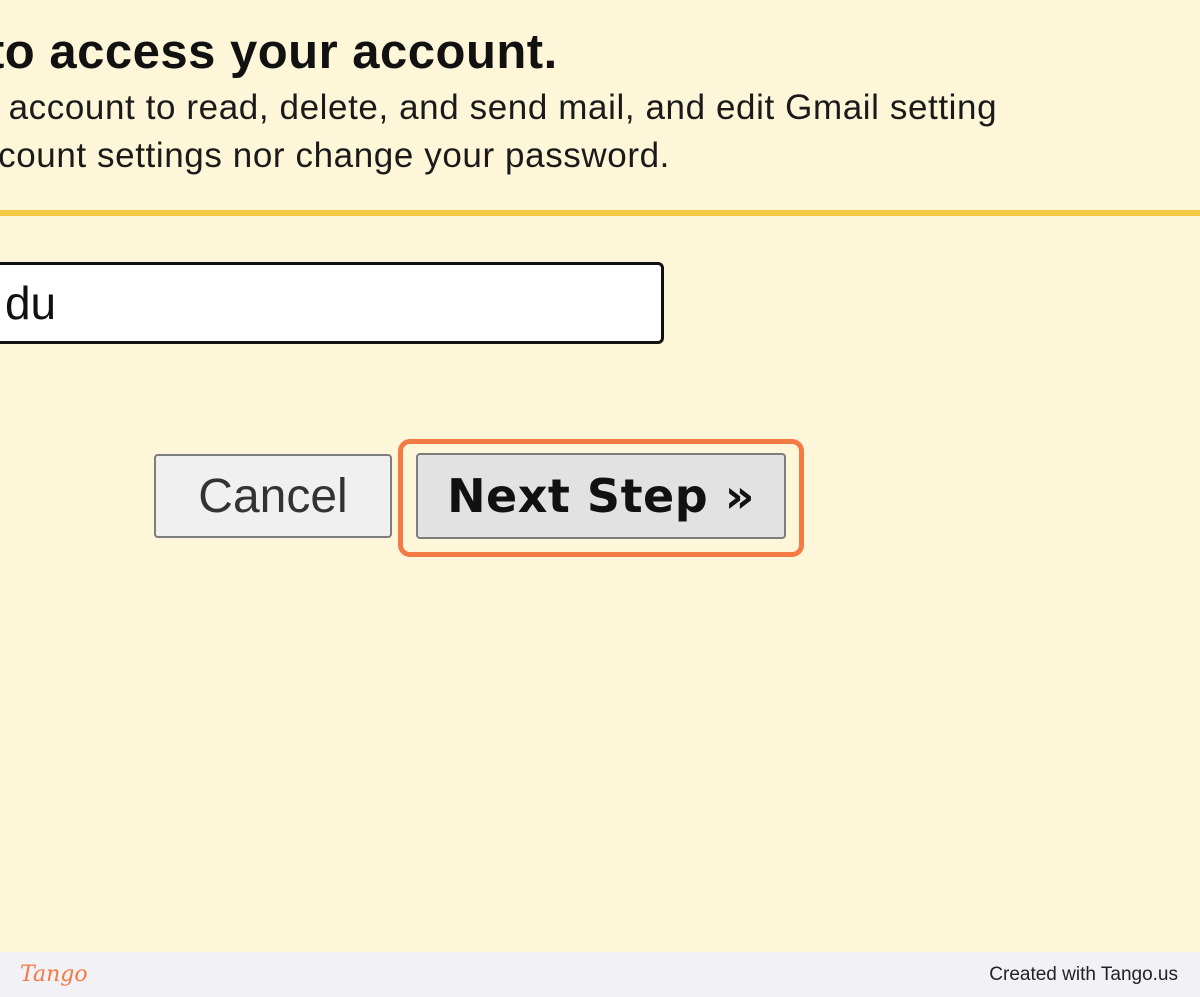 This screenshot has height=997, width=1200. I want to click on email-input, so click(332, 303).